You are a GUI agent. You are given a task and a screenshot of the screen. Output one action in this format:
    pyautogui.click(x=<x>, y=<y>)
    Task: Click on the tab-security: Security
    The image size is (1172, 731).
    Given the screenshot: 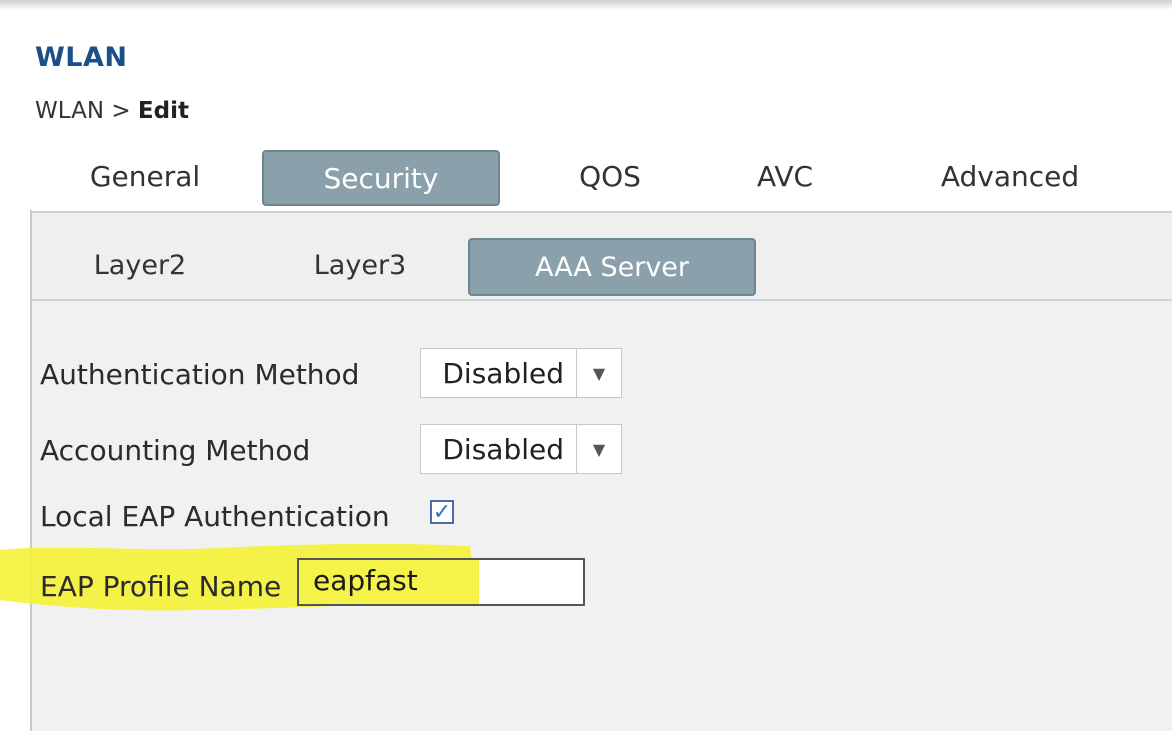 What is the action you would take?
    pyautogui.click(x=381, y=178)
    